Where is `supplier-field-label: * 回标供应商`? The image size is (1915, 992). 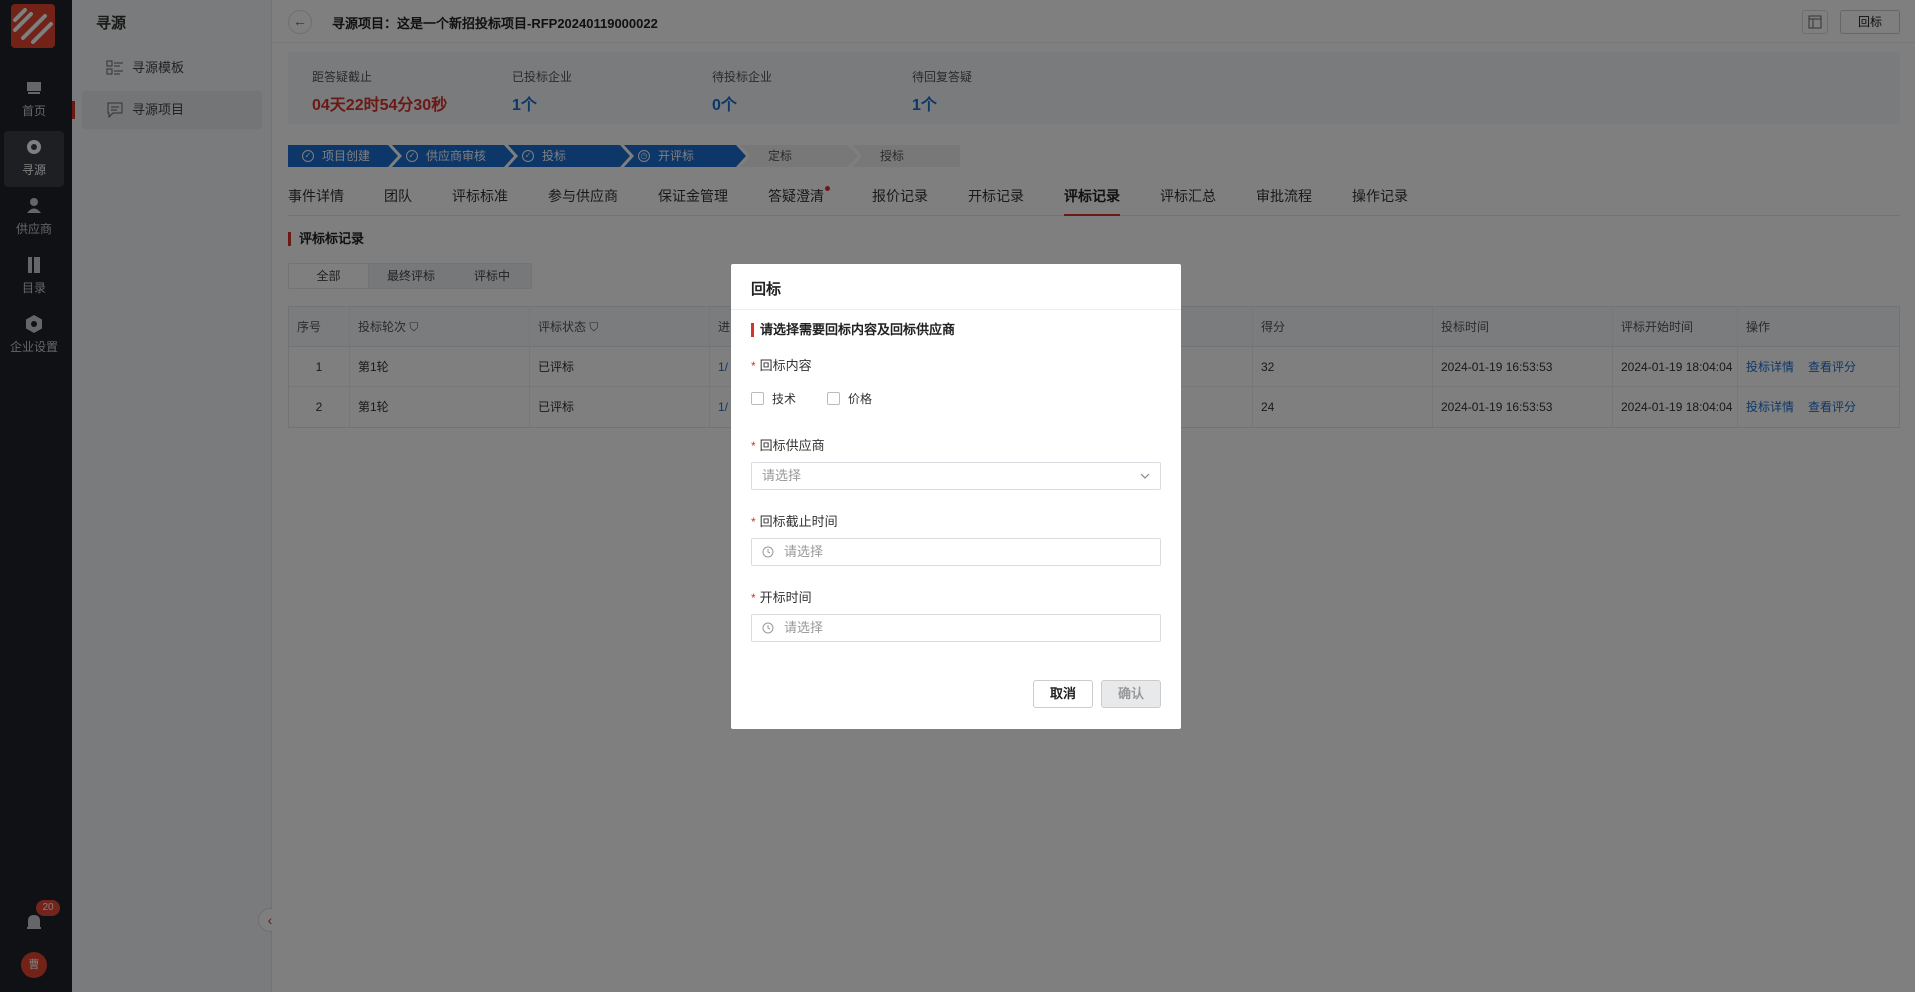
supplier-field-label: * 回标供应商 is located at coordinates (788, 444).